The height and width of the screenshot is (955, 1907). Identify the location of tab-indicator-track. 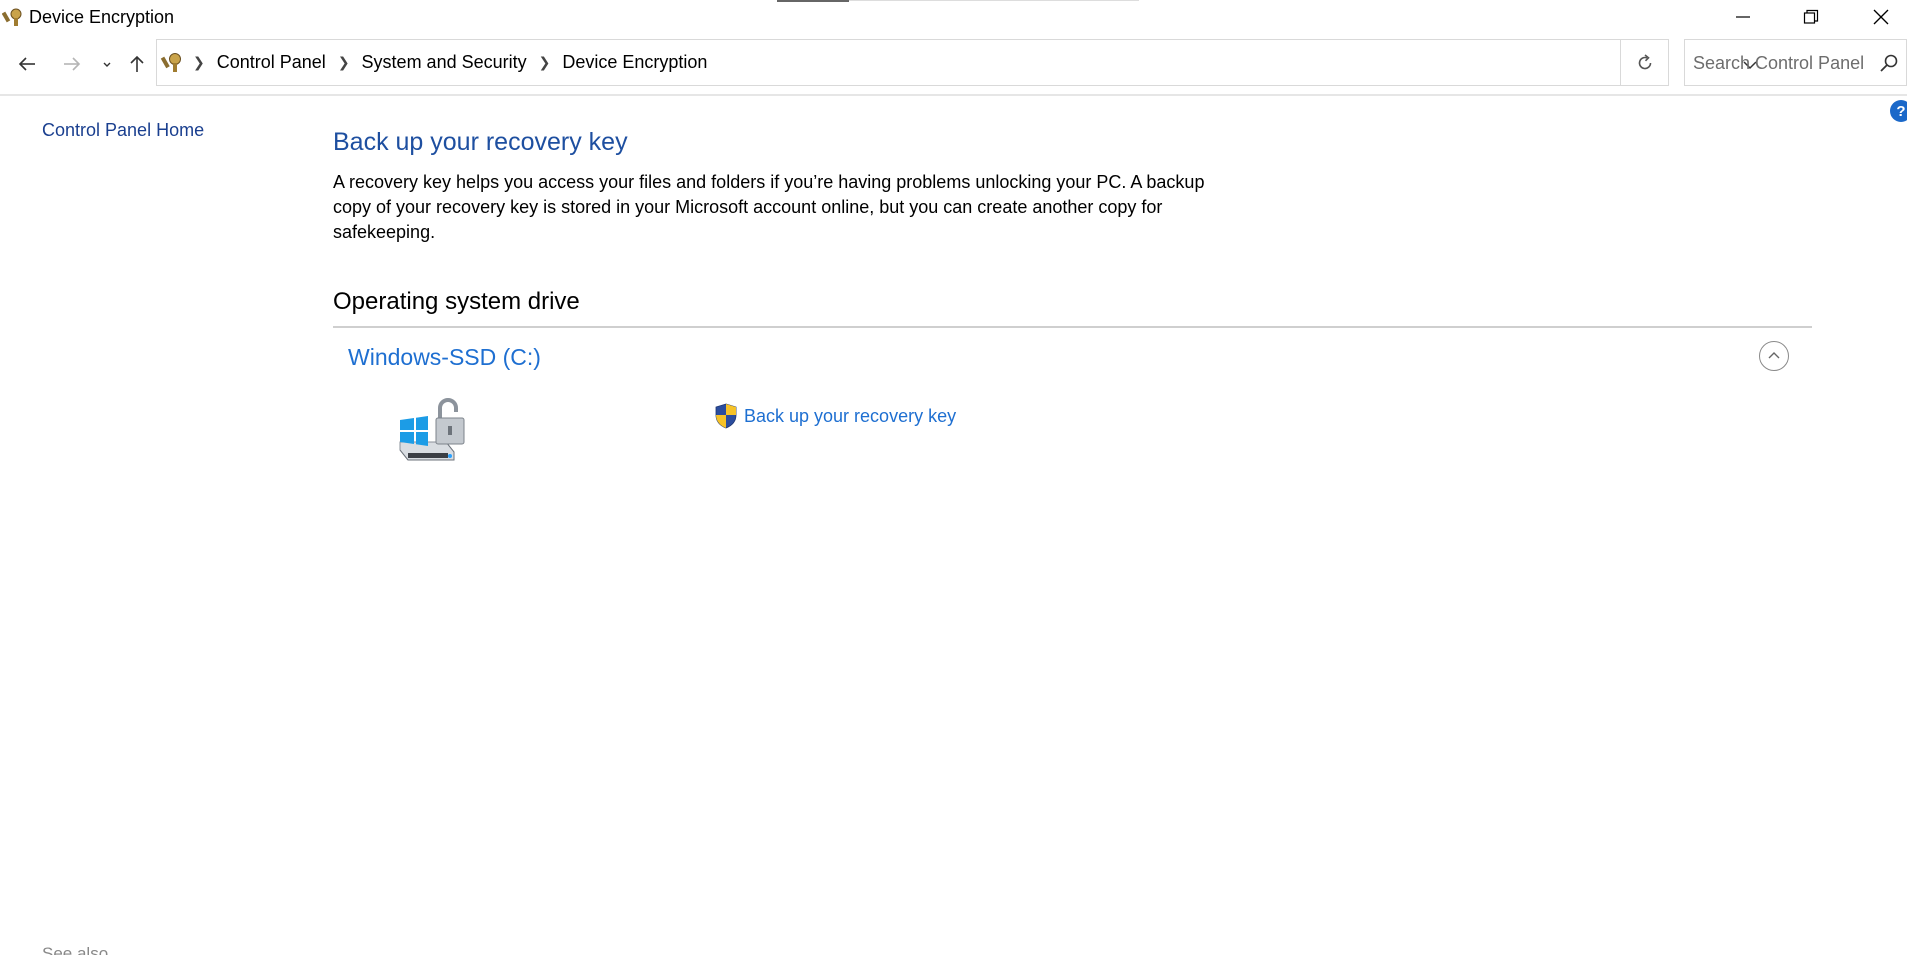
(994, 0).